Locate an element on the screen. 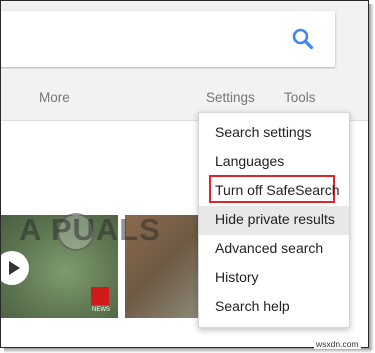 The image size is (375, 353). news-badge-label: NEWS is located at coordinates (101, 310).